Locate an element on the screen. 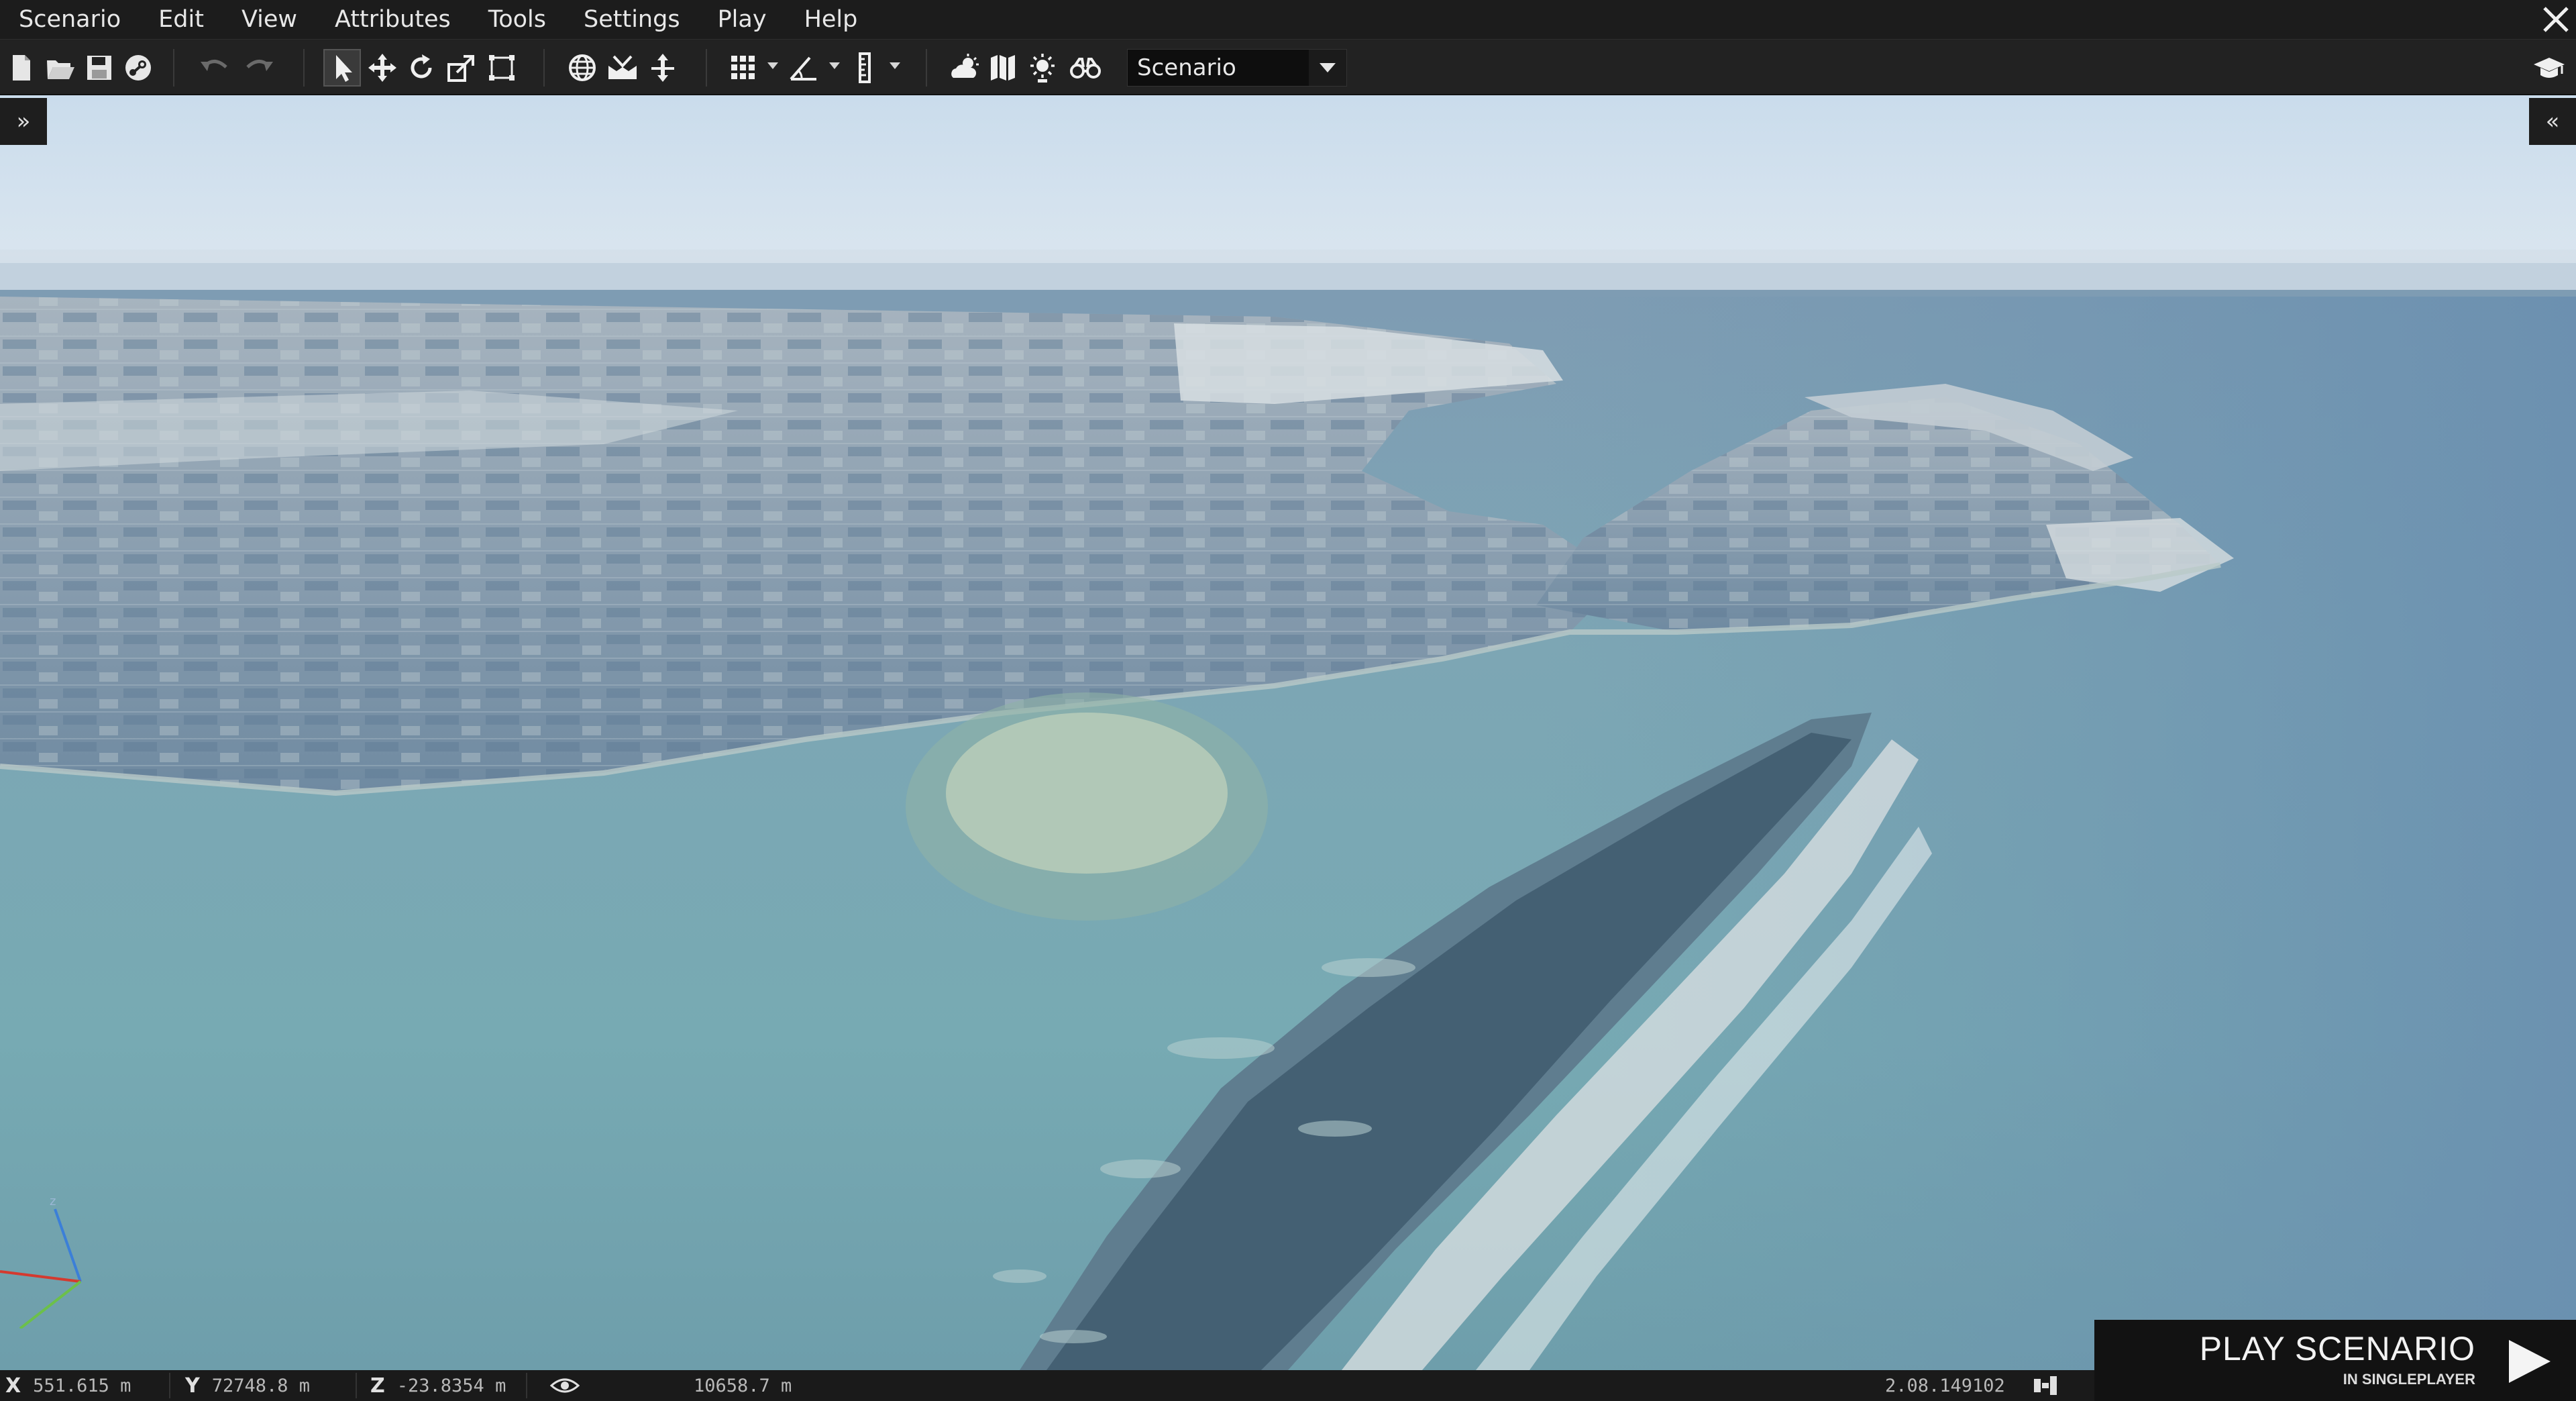 The image size is (2576, 1401). map-icon is located at coordinates (1003, 68).